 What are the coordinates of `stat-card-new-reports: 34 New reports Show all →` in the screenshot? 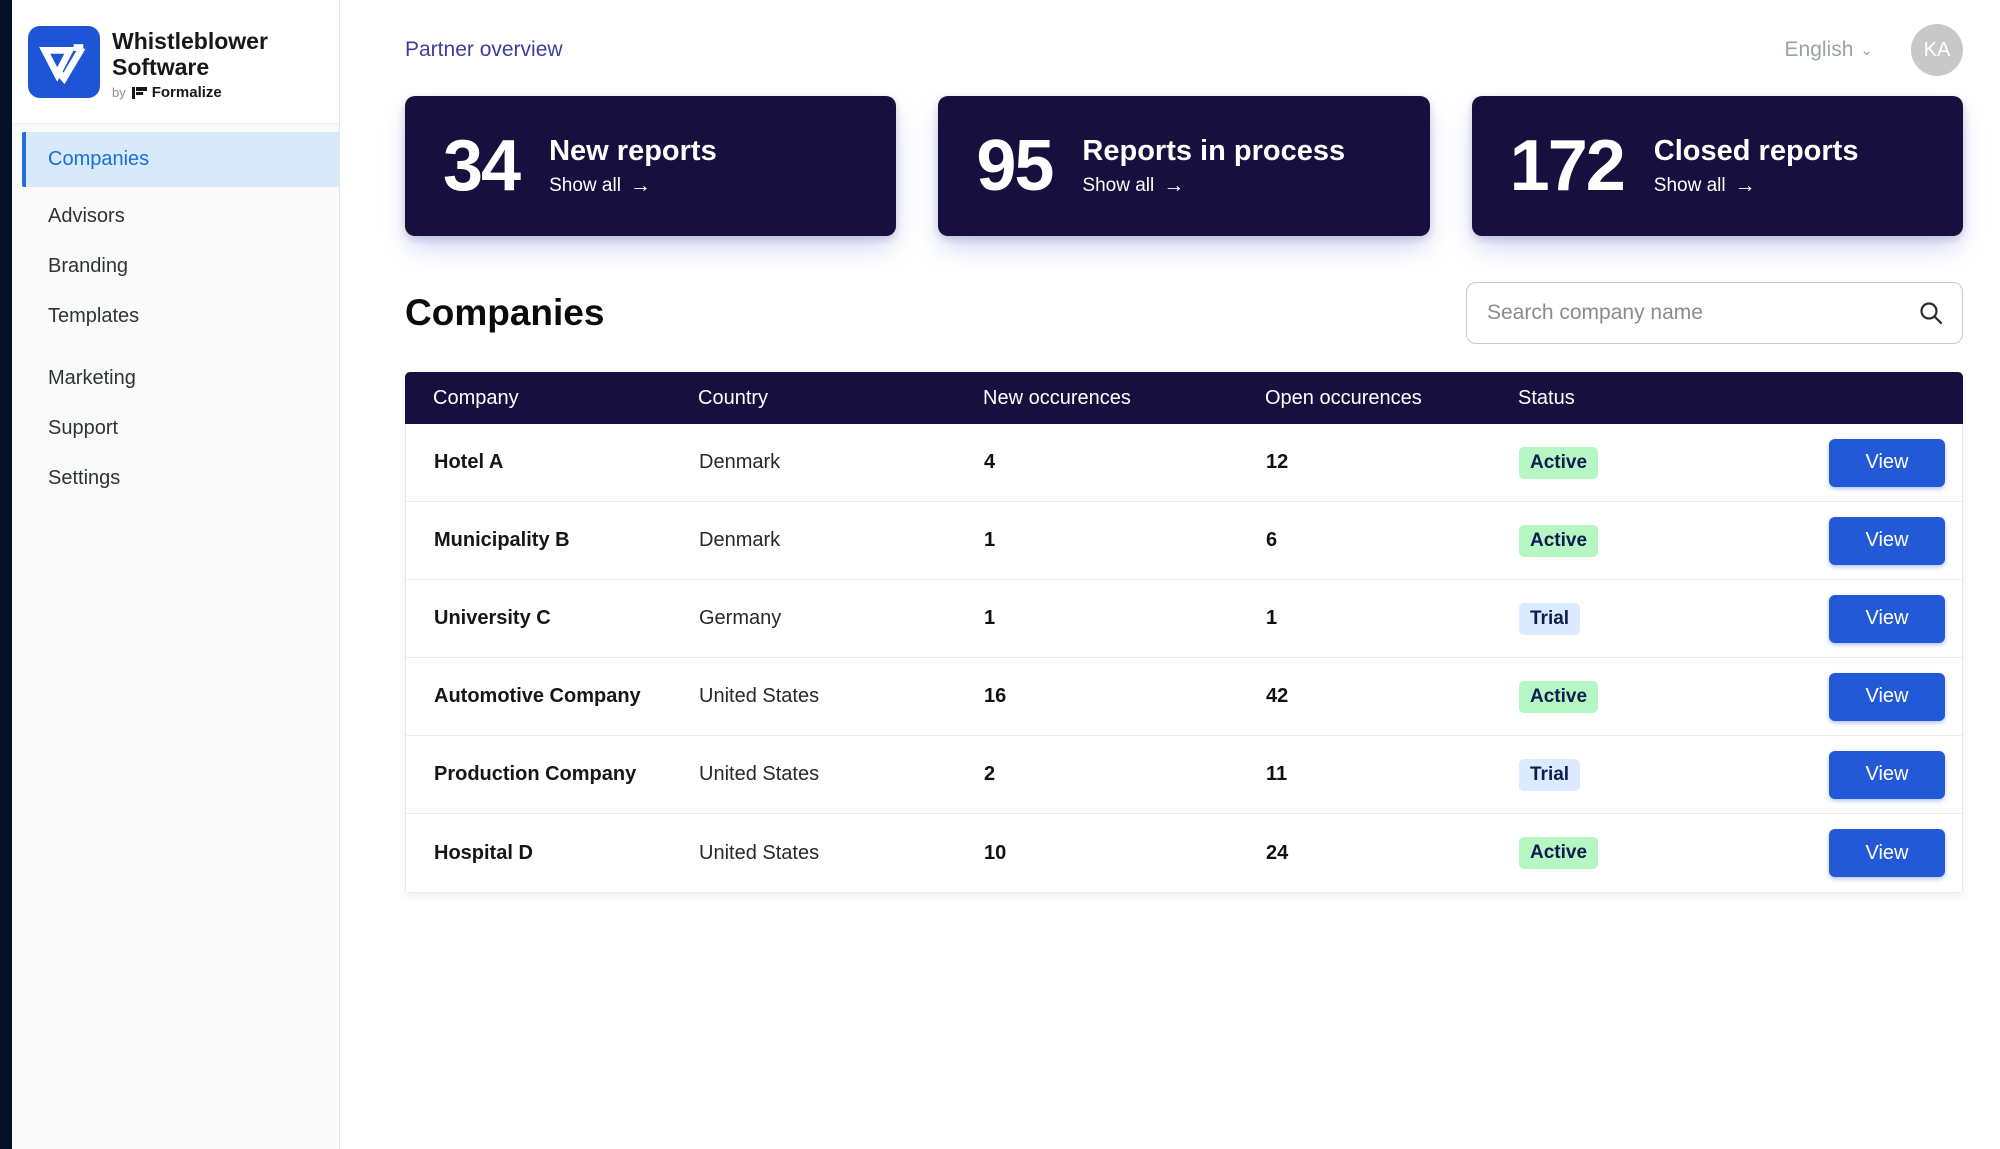 It's located at (651, 166).